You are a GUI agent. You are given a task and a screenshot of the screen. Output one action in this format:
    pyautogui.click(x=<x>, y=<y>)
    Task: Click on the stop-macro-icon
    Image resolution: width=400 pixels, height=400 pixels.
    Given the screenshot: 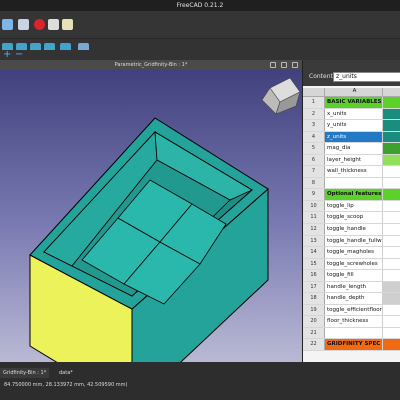 What is the action you would take?
    pyautogui.click(x=53, y=24)
    